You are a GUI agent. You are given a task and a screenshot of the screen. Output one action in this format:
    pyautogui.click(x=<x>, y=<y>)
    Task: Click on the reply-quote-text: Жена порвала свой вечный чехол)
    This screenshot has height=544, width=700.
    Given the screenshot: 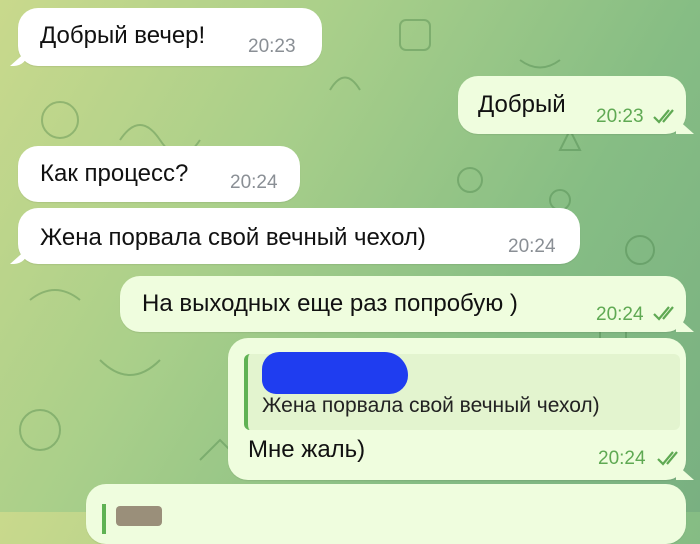 What is the action you would take?
    pyautogui.click(x=431, y=405)
    